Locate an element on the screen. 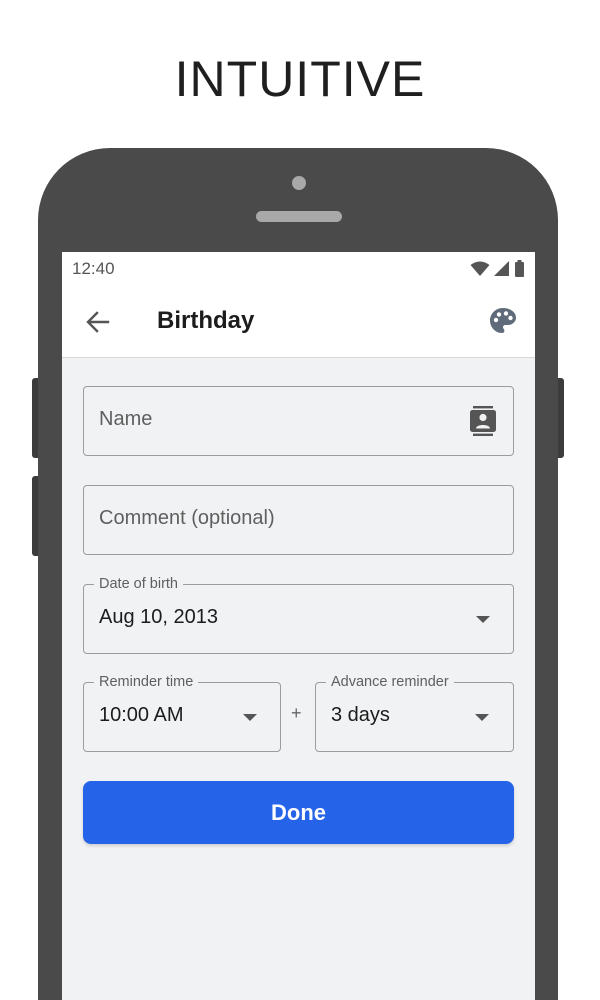  wifi-icon is located at coordinates (480, 268).